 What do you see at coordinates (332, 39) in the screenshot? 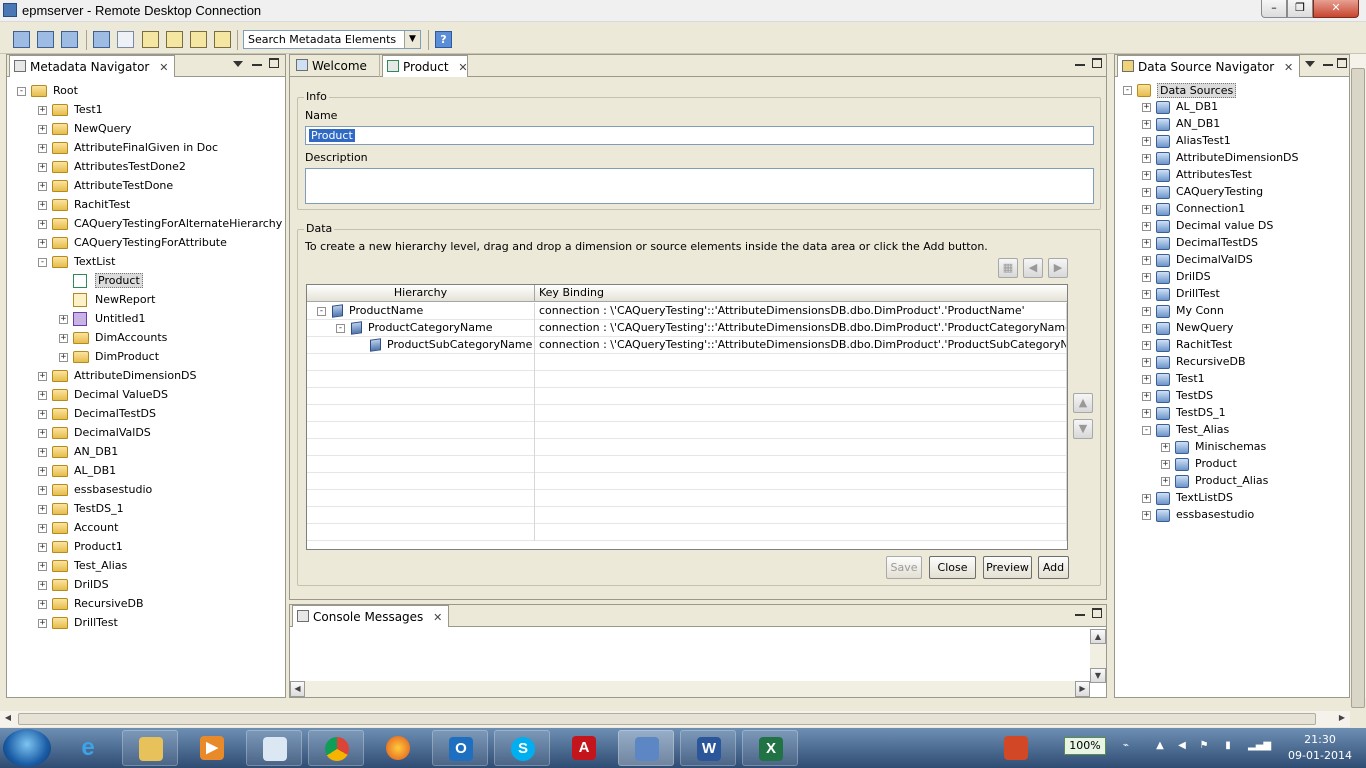
I see `search-metadata-combo: Search Metadata Elements ▼` at bounding box center [332, 39].